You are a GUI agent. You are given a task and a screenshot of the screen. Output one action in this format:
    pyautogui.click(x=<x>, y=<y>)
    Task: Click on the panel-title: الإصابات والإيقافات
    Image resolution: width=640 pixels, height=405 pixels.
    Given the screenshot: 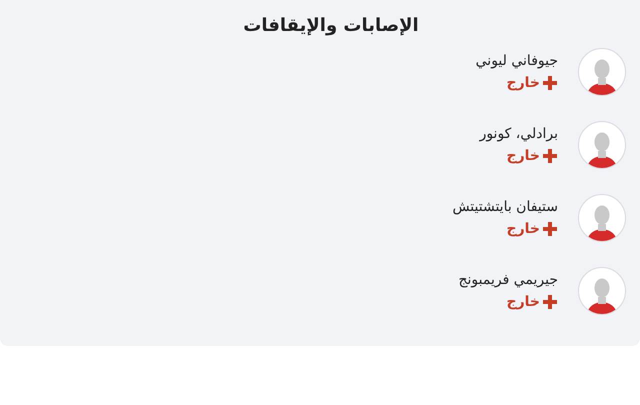 What is the action you would take?
    pyautogui.click(x=331, y=26)
    